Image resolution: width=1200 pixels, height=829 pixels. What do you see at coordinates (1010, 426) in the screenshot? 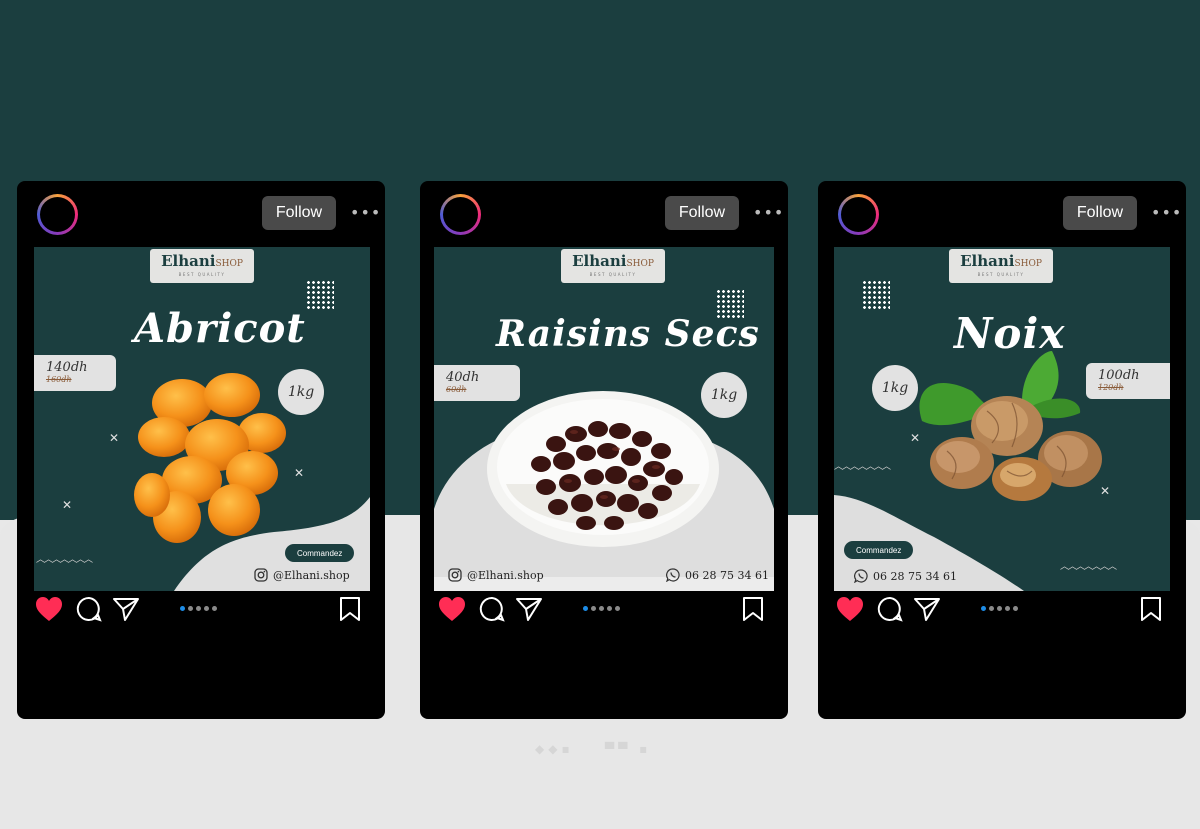
I see `walnut-image` at bounding box center [1010, 426].